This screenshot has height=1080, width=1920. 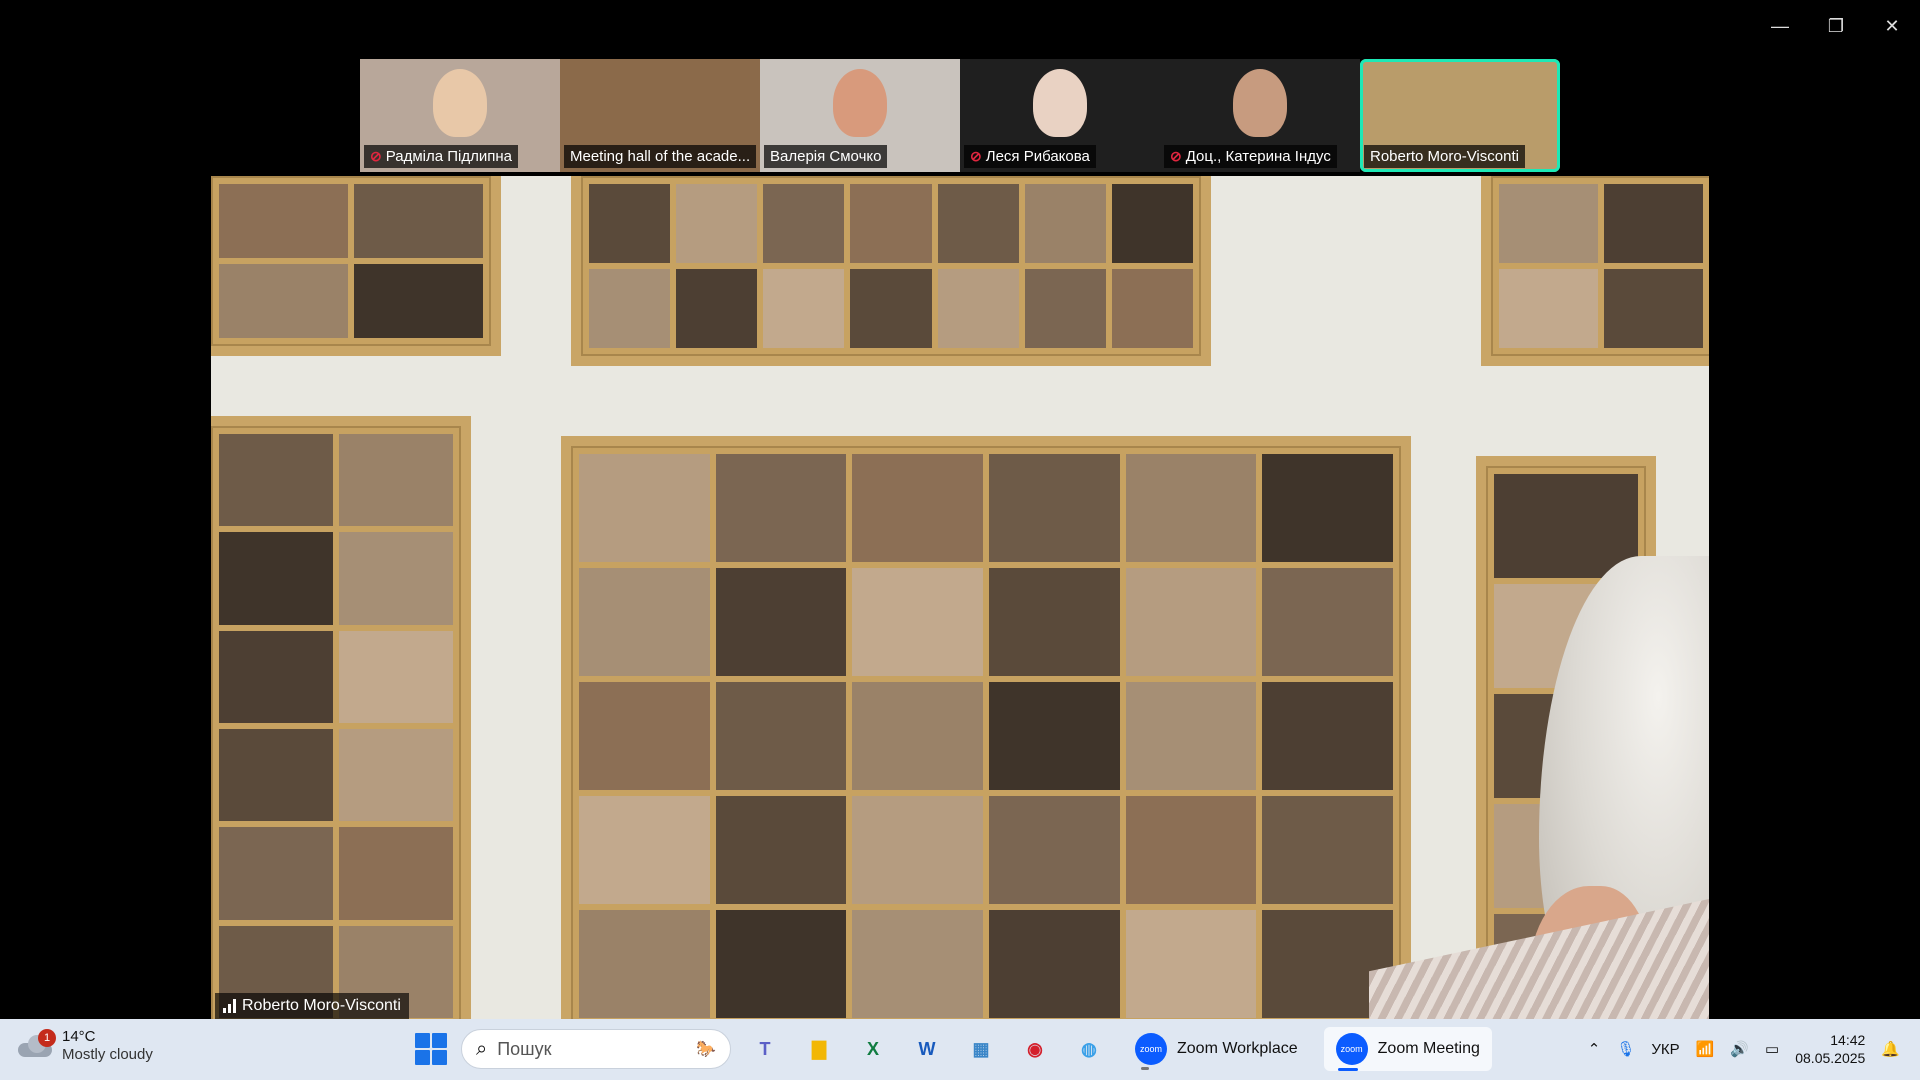 What do you see at coordinates (860, 115) in the screenshot?
I see `participant-tile: Валерія Смочко` at bounding box center [860, 115].